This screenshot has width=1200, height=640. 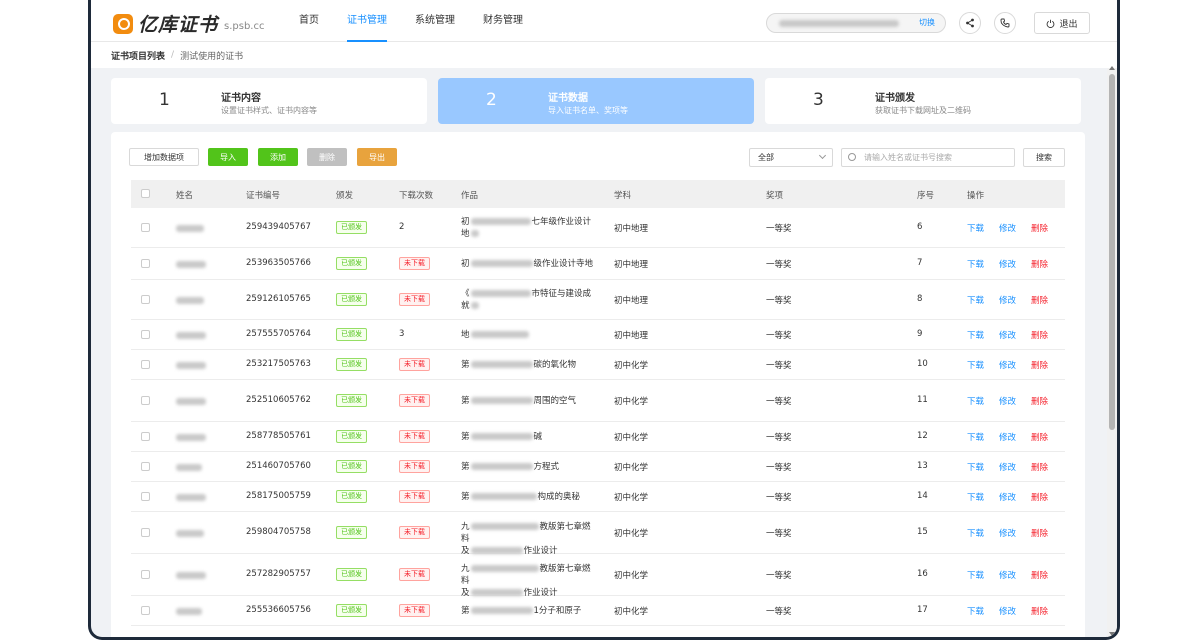 I want to click on step-cert-issue: 3 证书颁发 获取证书下载网址及二维码, so click(x=923, y=101).